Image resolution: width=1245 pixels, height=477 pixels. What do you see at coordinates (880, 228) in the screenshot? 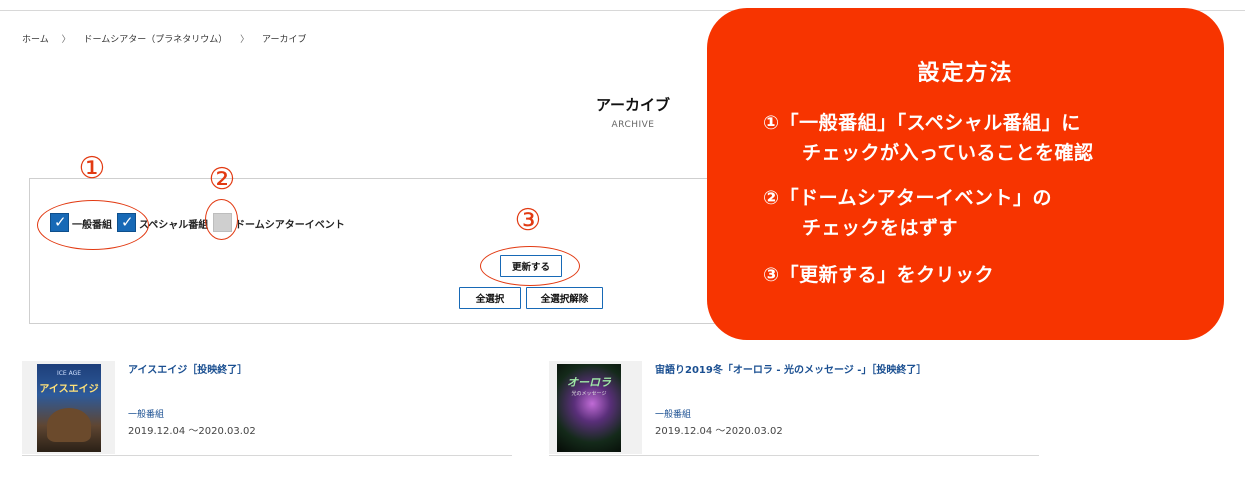
I see `callout-step-2-cont: チェックをはずす` at bounding box center [880, 228].